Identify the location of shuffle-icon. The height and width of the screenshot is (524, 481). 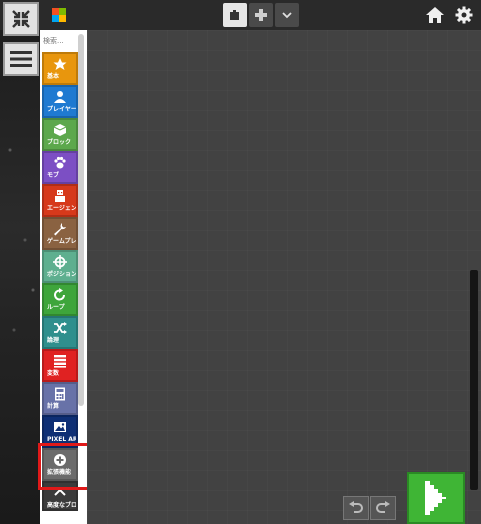
(60, 328).